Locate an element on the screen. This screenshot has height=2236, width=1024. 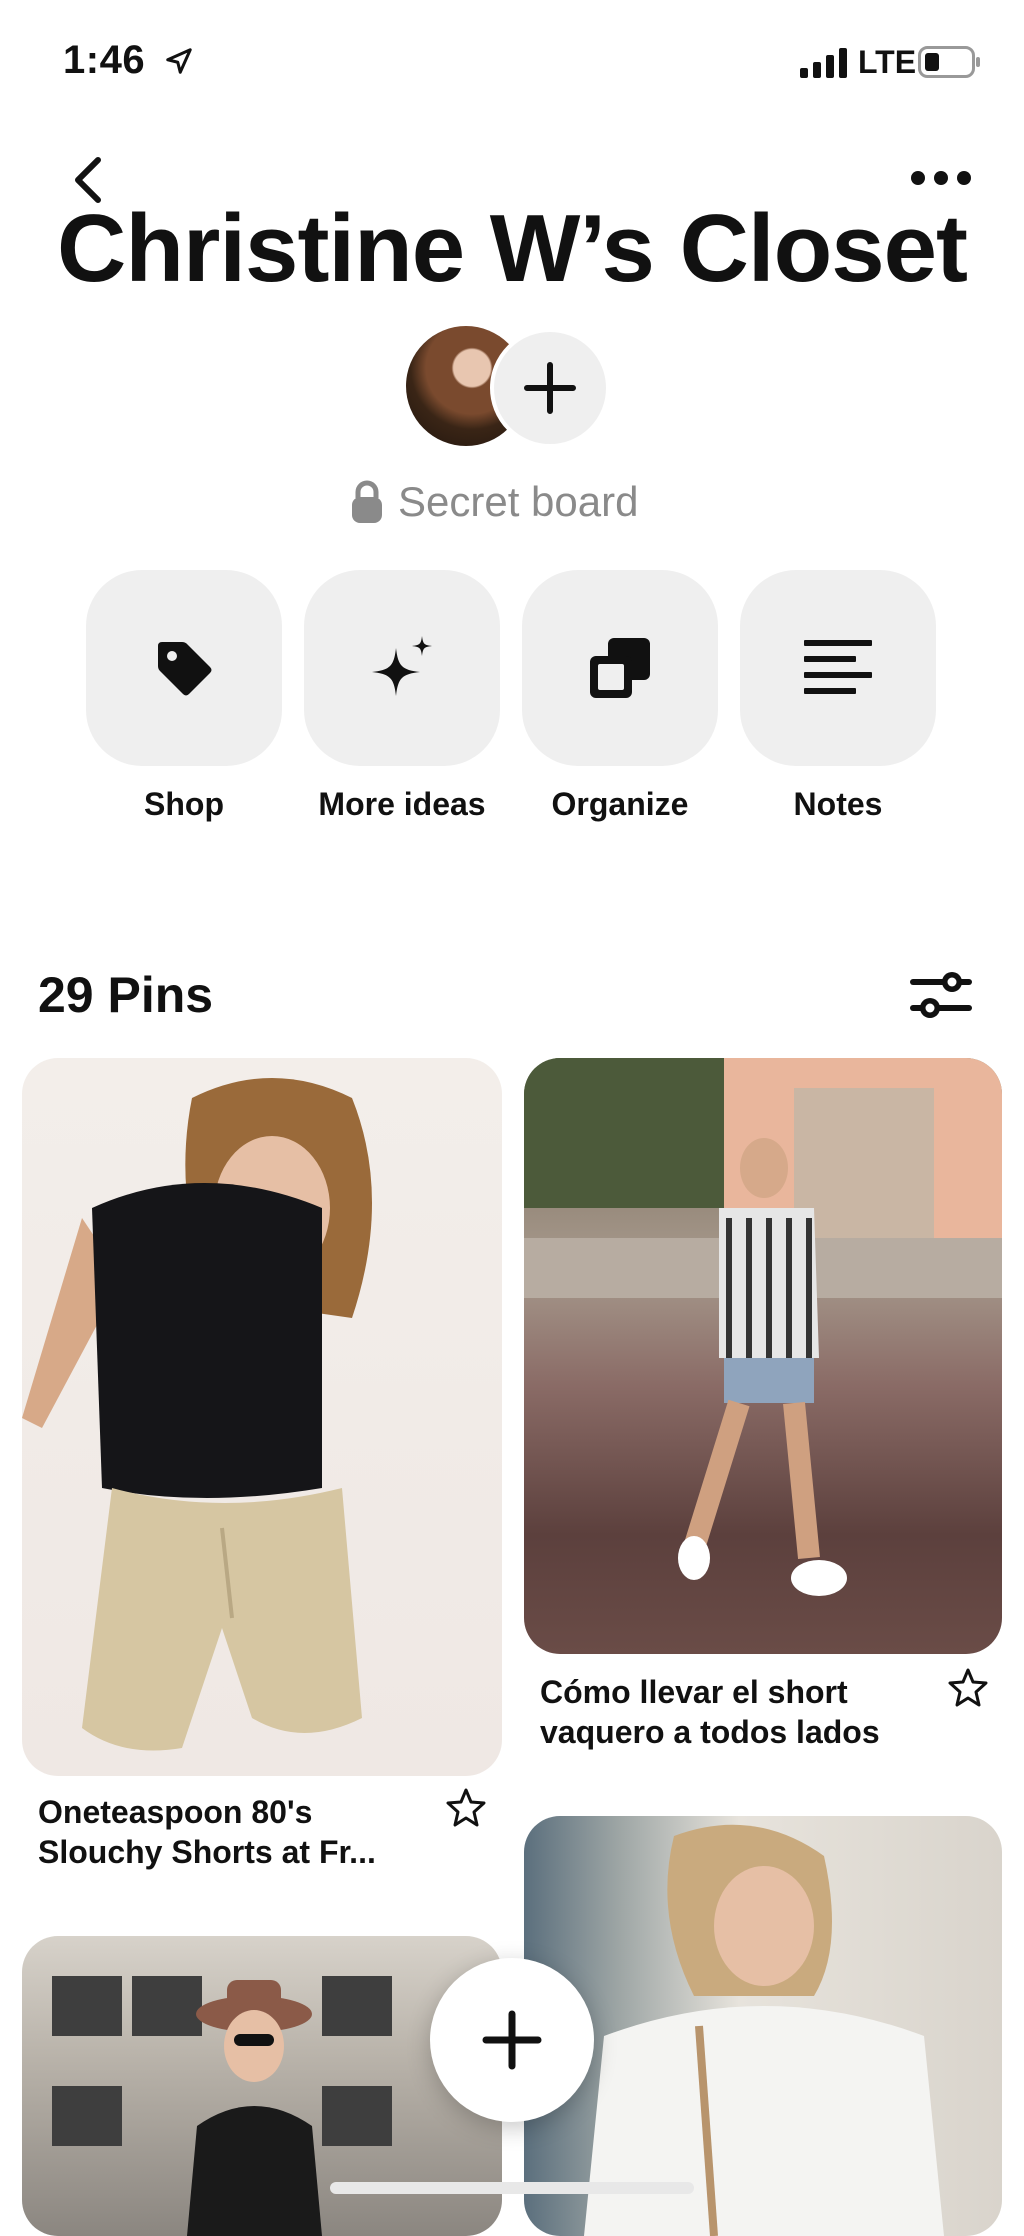
pins-count: 29 Pins is located at coordinates (126, 995).